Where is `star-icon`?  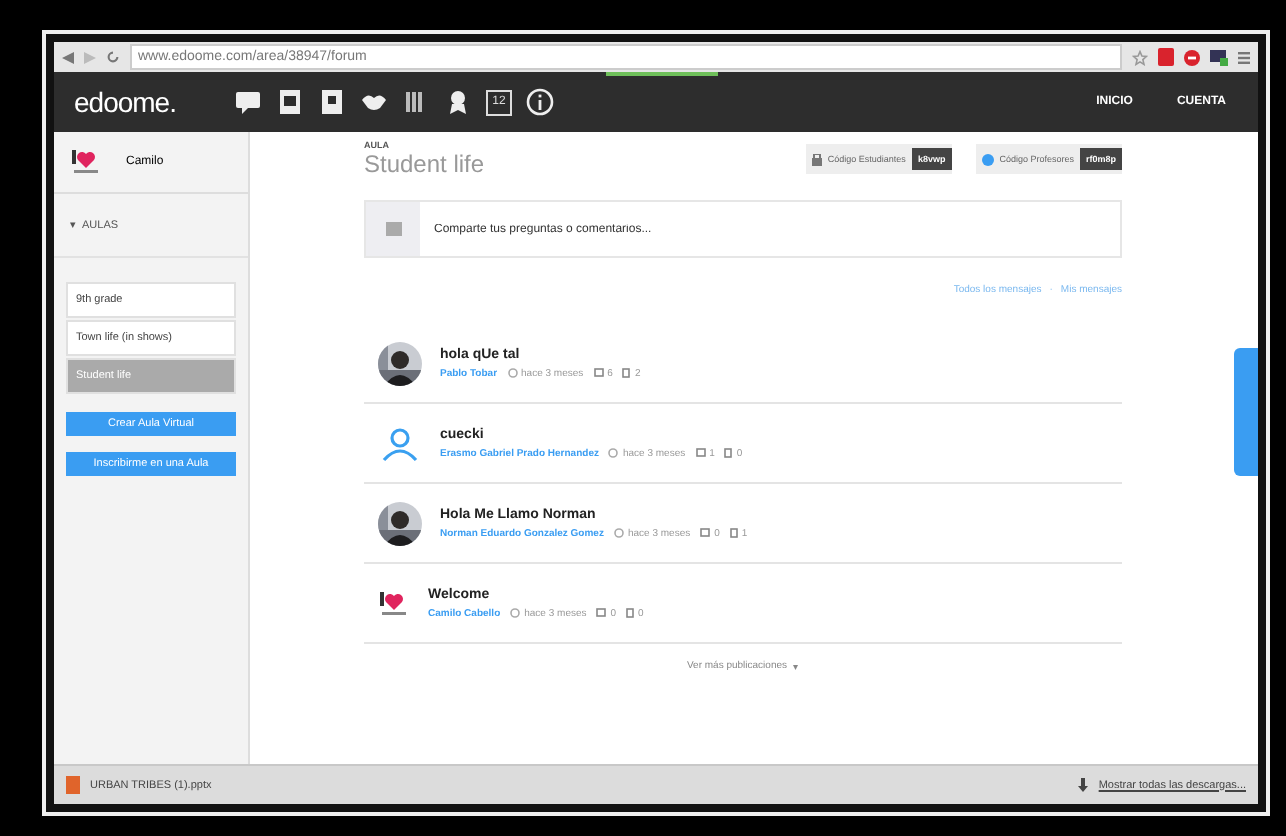
star-icon is located at coordinates (1140, 57).